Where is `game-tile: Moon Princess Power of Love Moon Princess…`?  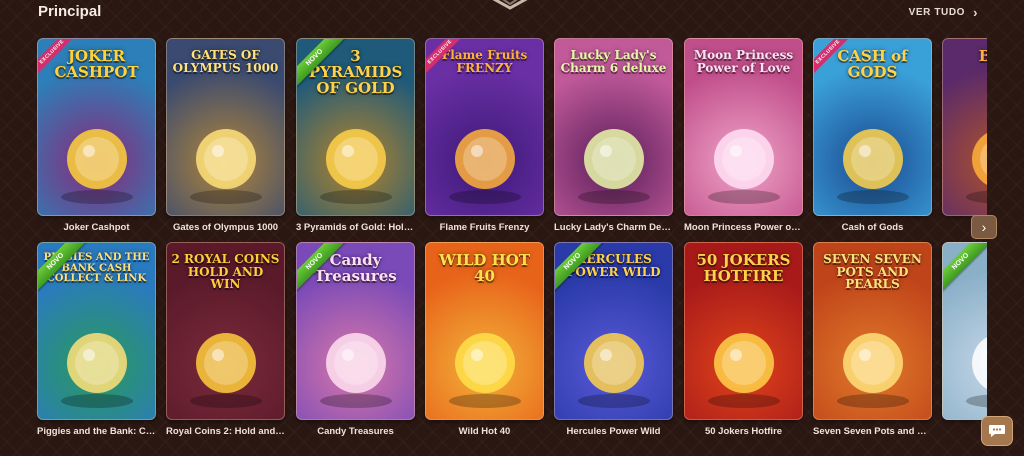
game-tile: Moon Princess Power of Love Moon Princess… is located at coordinates (743, 135).